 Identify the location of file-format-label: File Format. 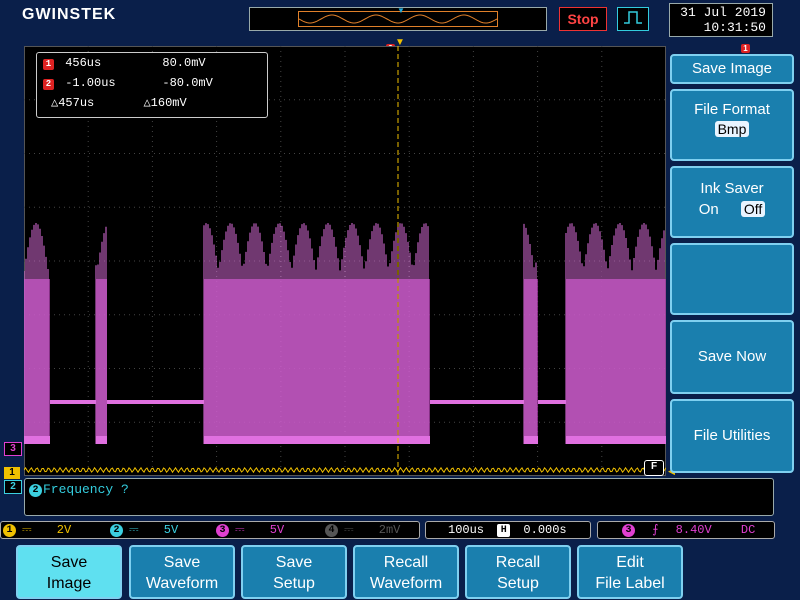
(732, 109).